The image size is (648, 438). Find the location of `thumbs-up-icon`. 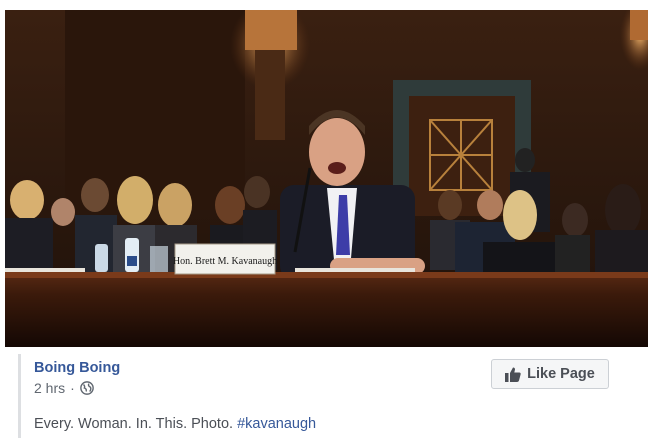

thumbs-up-icon is located at coordinates (513, 374).